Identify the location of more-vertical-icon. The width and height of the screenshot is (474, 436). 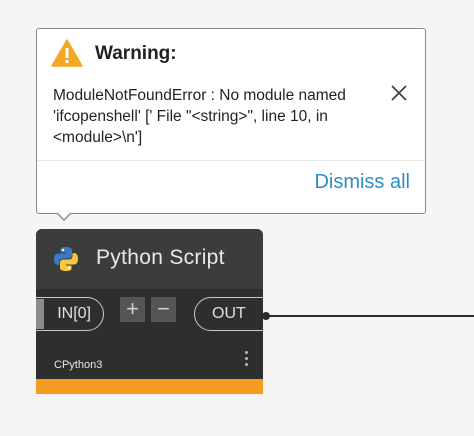
(246, 361).